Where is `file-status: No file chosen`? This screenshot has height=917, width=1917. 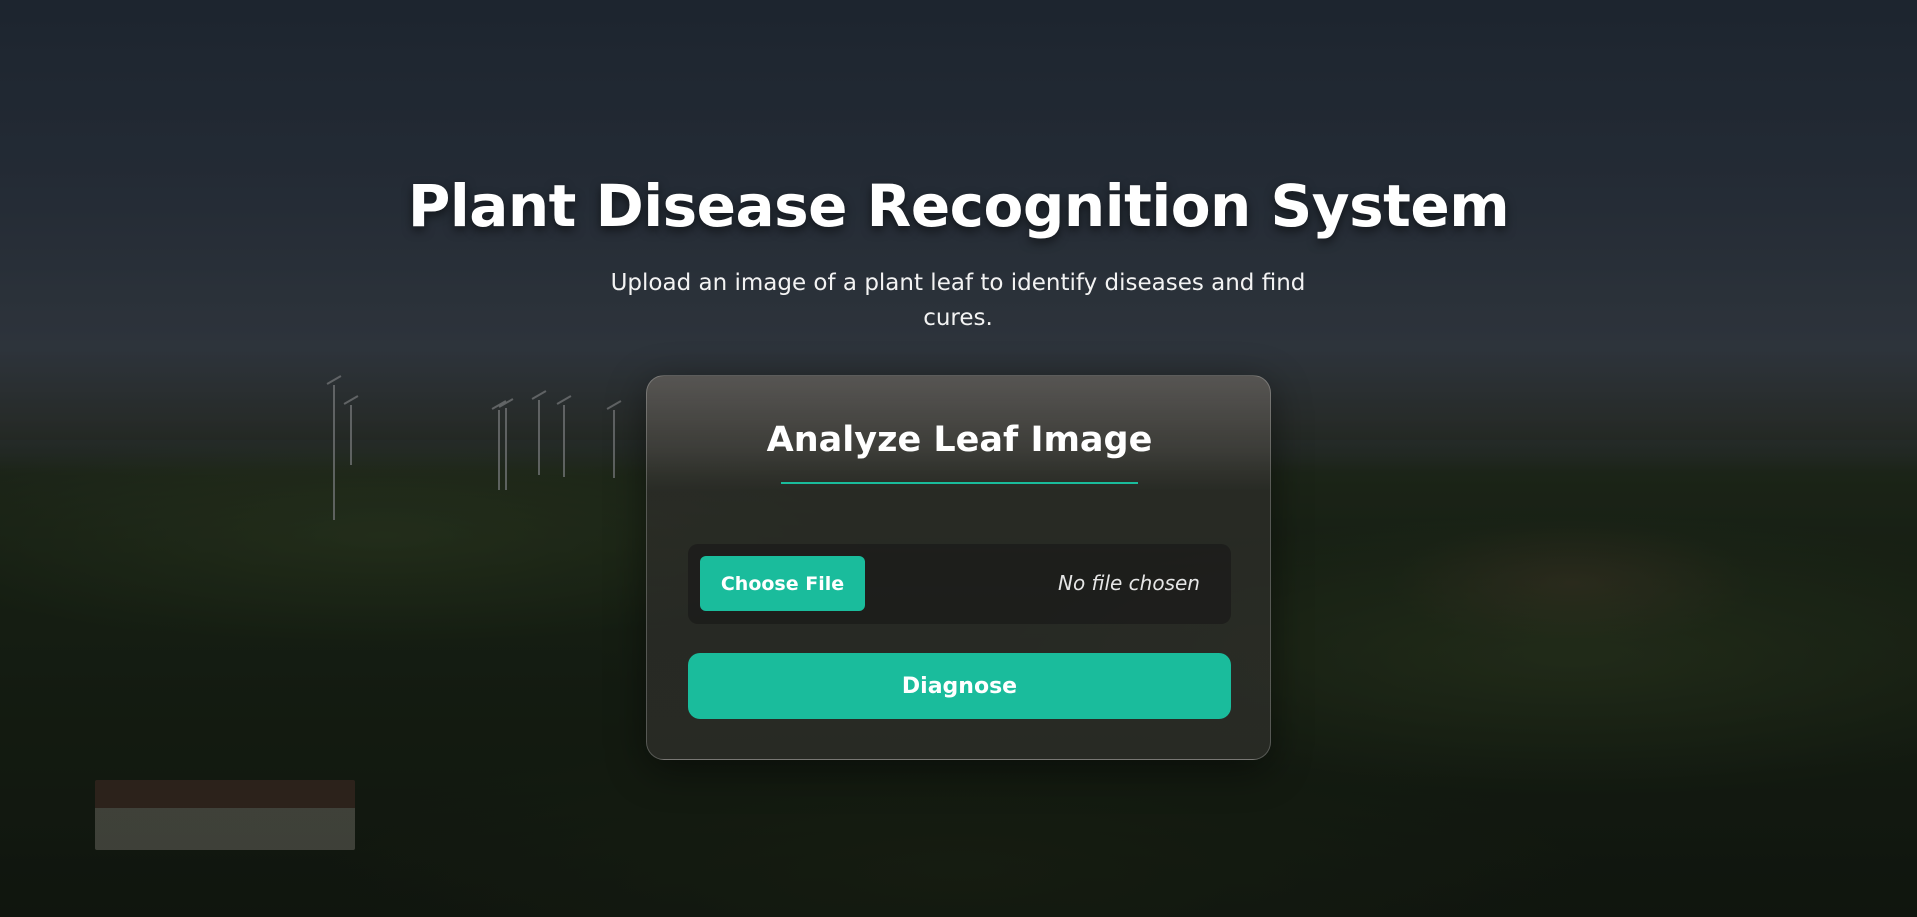
file-status: No file chosen is located at coordinates (1128, 583).